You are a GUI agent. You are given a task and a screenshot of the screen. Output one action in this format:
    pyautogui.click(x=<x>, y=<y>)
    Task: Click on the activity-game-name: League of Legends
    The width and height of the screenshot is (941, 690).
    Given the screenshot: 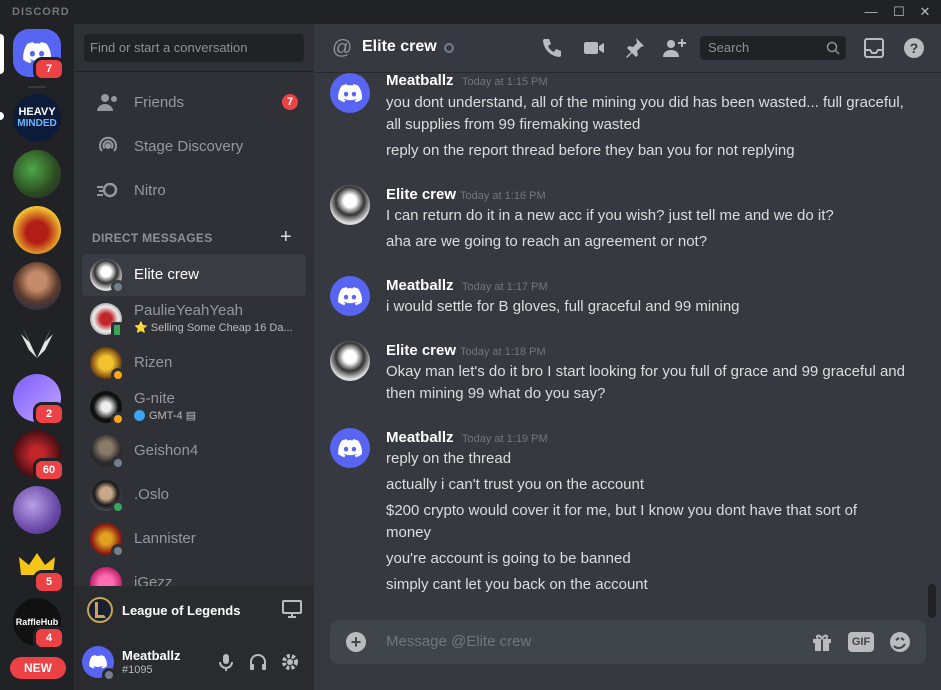 What is the action you would take?
    pyautogui.click(x=181, y=610)
    